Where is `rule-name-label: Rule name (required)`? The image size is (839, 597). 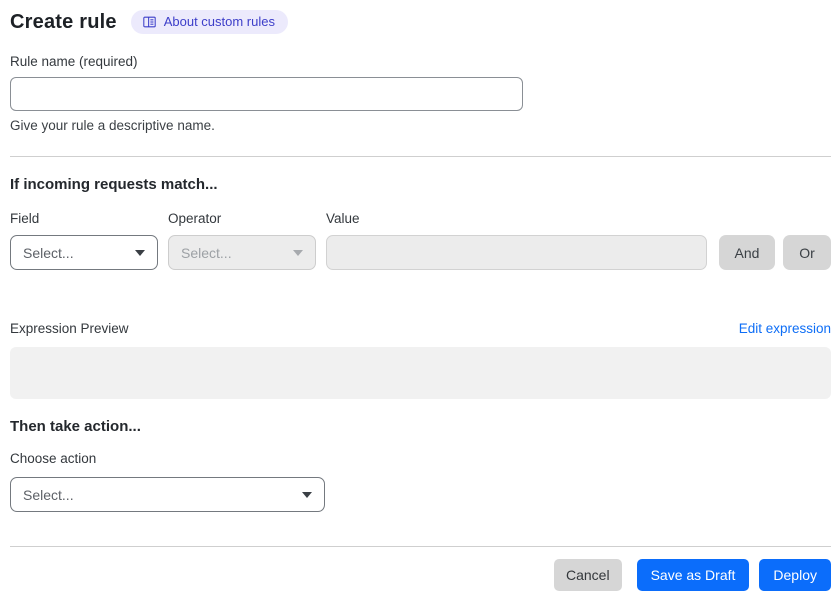
rule-name-label: Rule name (required) is located at coordinates (74, 61).